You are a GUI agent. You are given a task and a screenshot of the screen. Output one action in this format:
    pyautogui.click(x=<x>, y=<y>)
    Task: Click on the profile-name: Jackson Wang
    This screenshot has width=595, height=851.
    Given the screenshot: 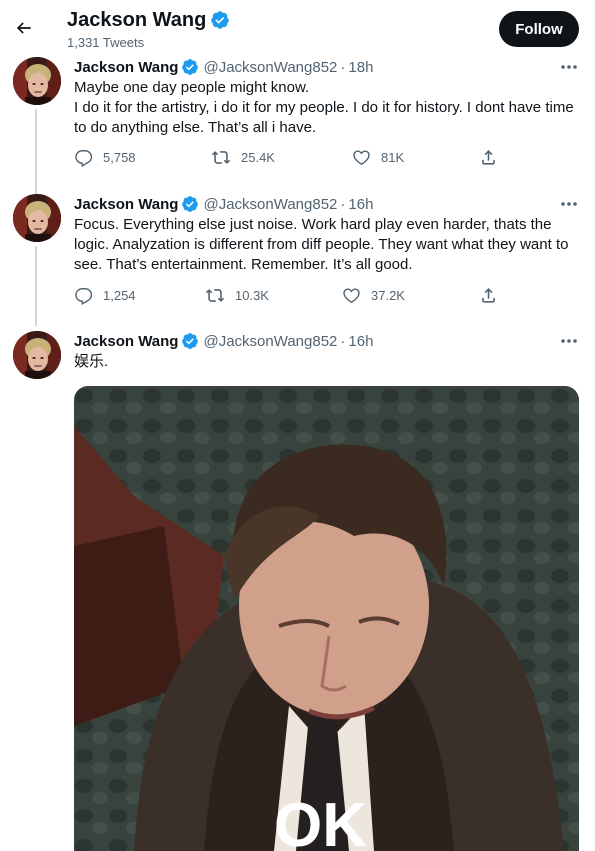 What is the action you would take?
    pyautogui.click(x=148, y=20)
    